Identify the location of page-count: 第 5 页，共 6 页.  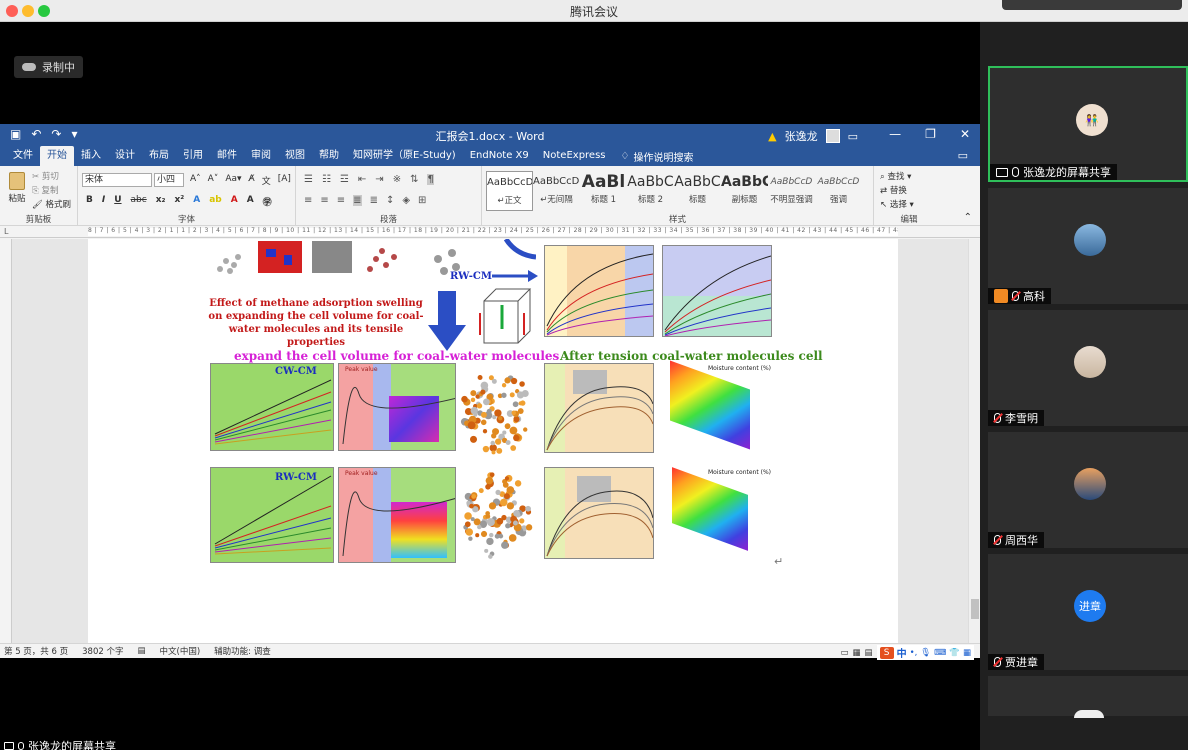
(36, 651).